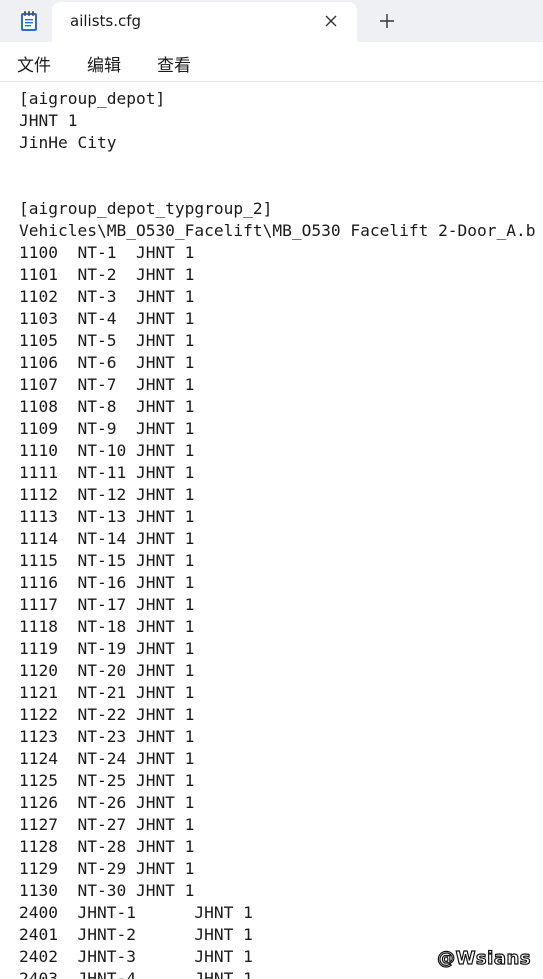  Describe the element at coordinates (107, 362) in the screenshot. I see `text-line: 1106 NT-6 JHNT 1` at that location.